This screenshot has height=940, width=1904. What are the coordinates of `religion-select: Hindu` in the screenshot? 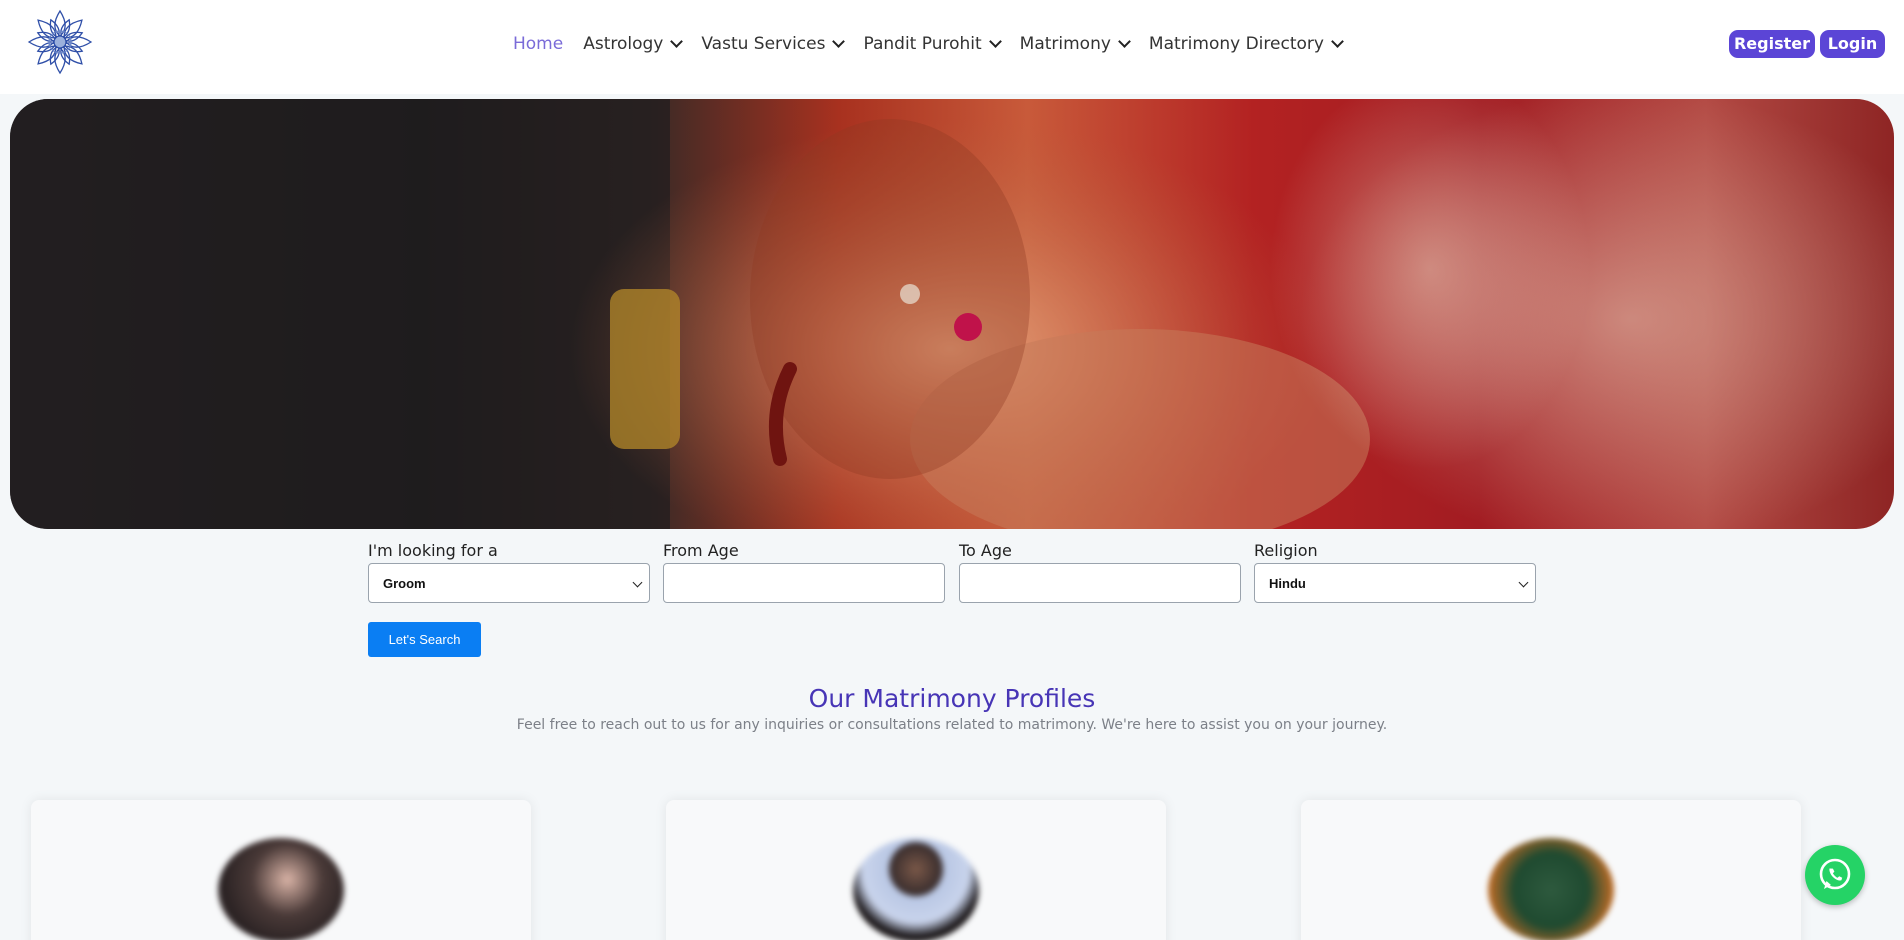 It's located at (1395, 583).